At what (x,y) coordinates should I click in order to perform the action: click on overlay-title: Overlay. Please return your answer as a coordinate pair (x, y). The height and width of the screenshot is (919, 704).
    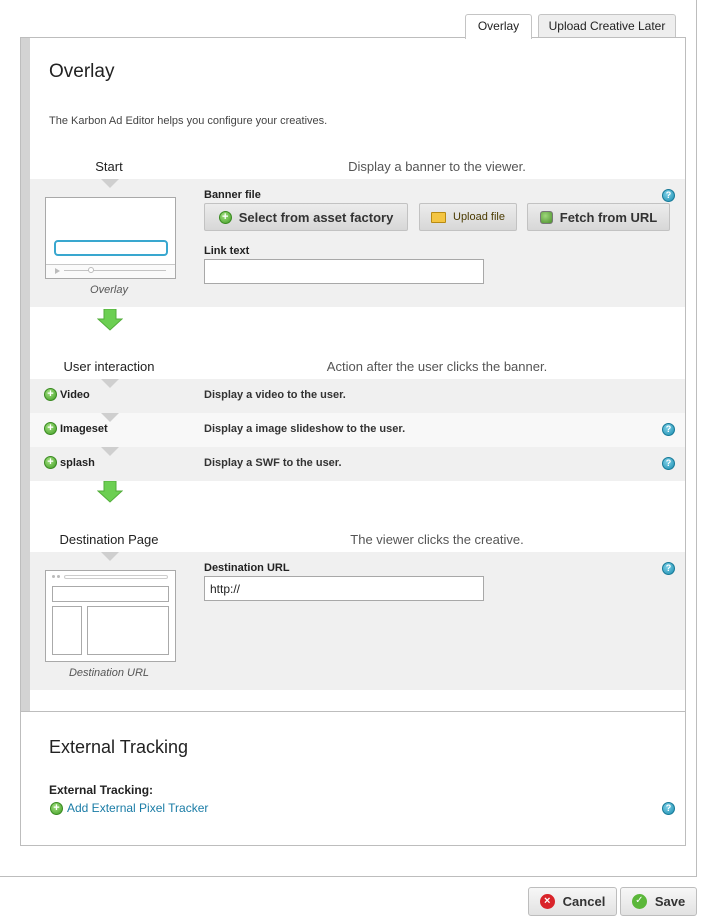
    Looking at the image, I should click on (82, 71).